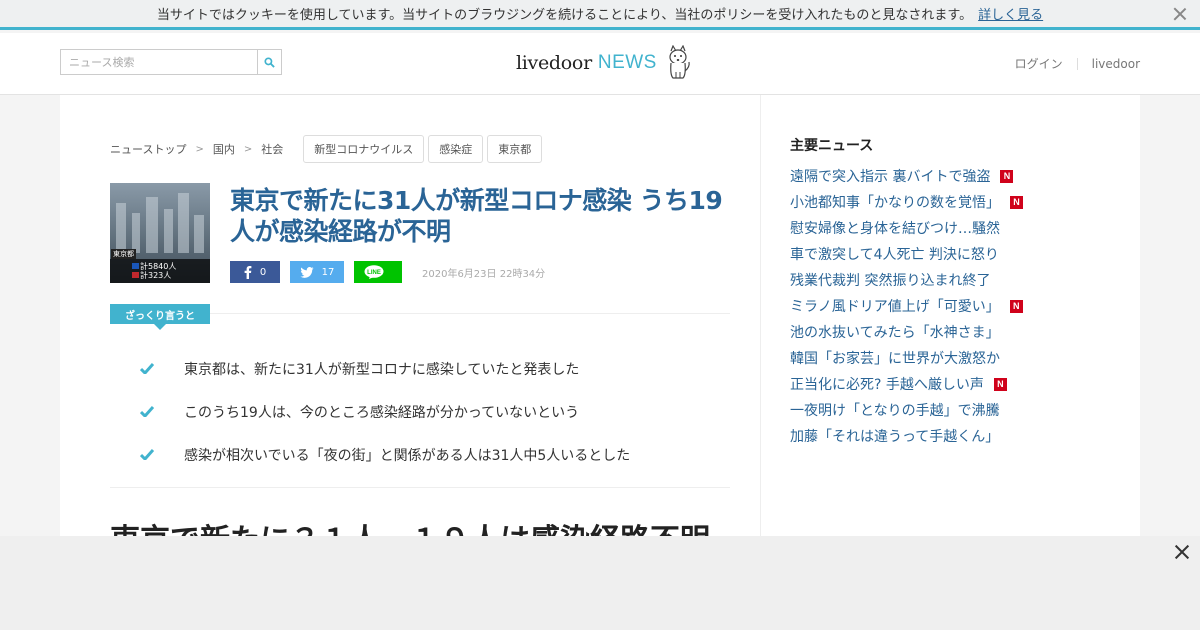 This screenshot has width=1200, height=630. I want to click on news-item-label: 池の水抜いてみたら「水神さま」, so click(895, 333).